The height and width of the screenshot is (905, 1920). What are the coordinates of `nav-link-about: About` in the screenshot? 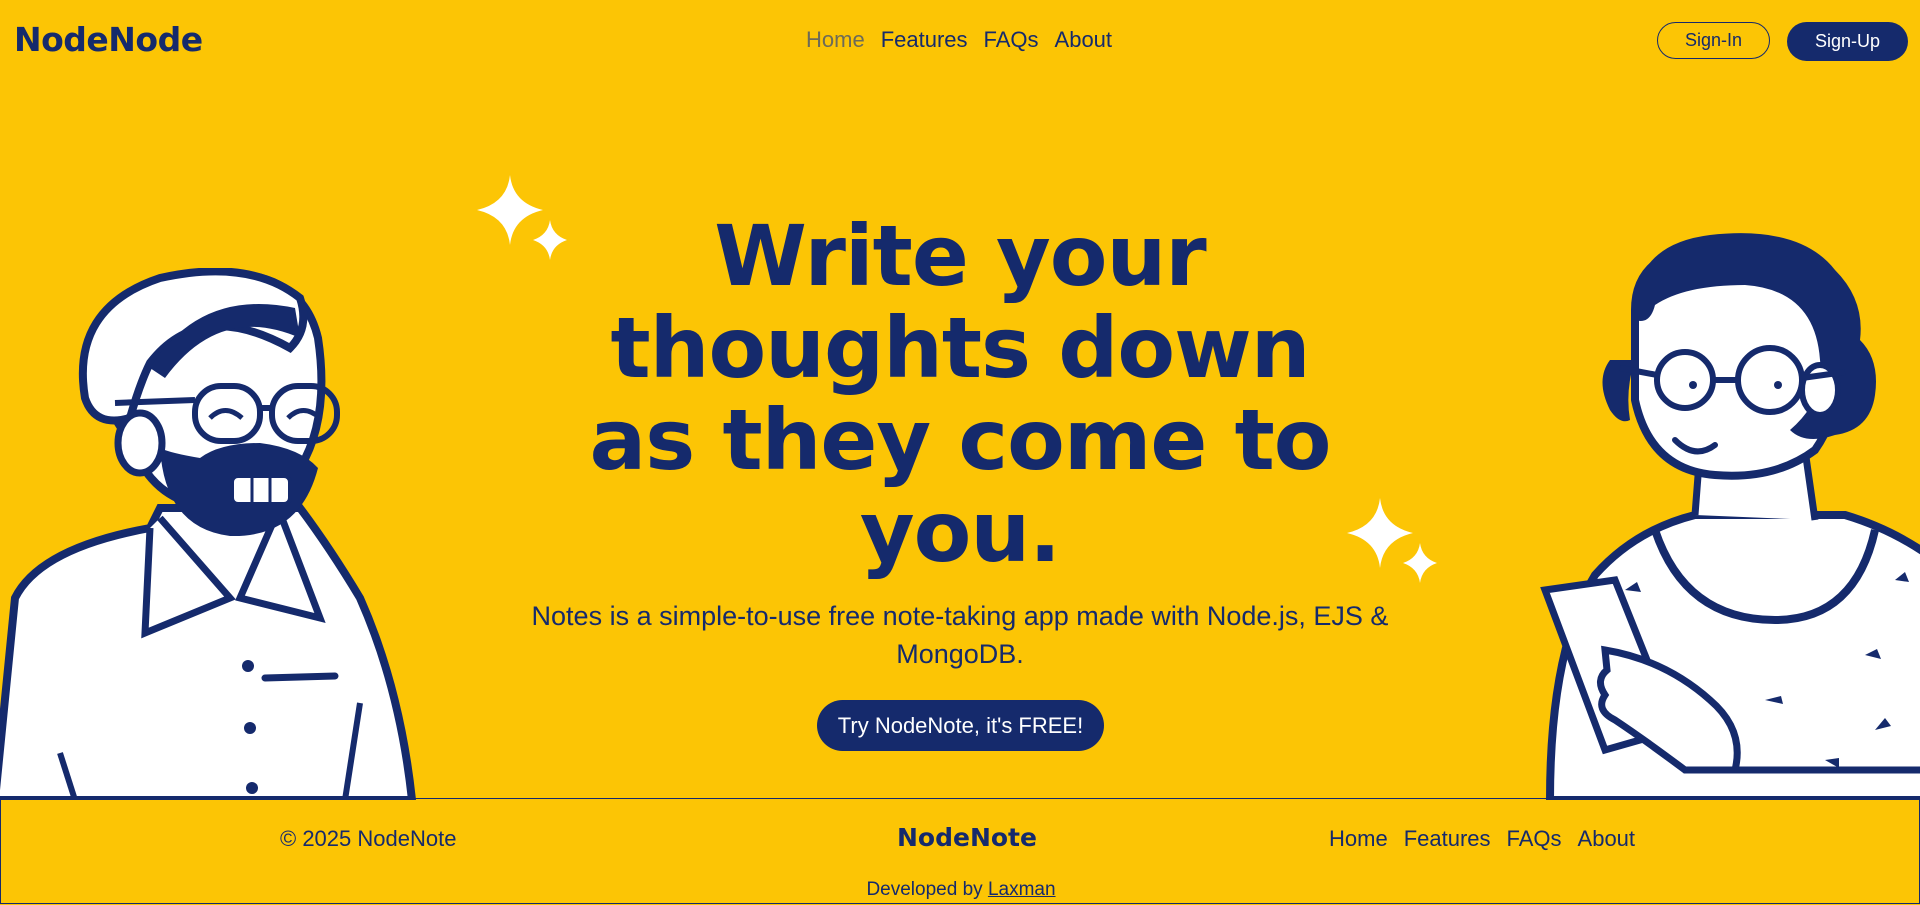 It's located at (1084, 40).